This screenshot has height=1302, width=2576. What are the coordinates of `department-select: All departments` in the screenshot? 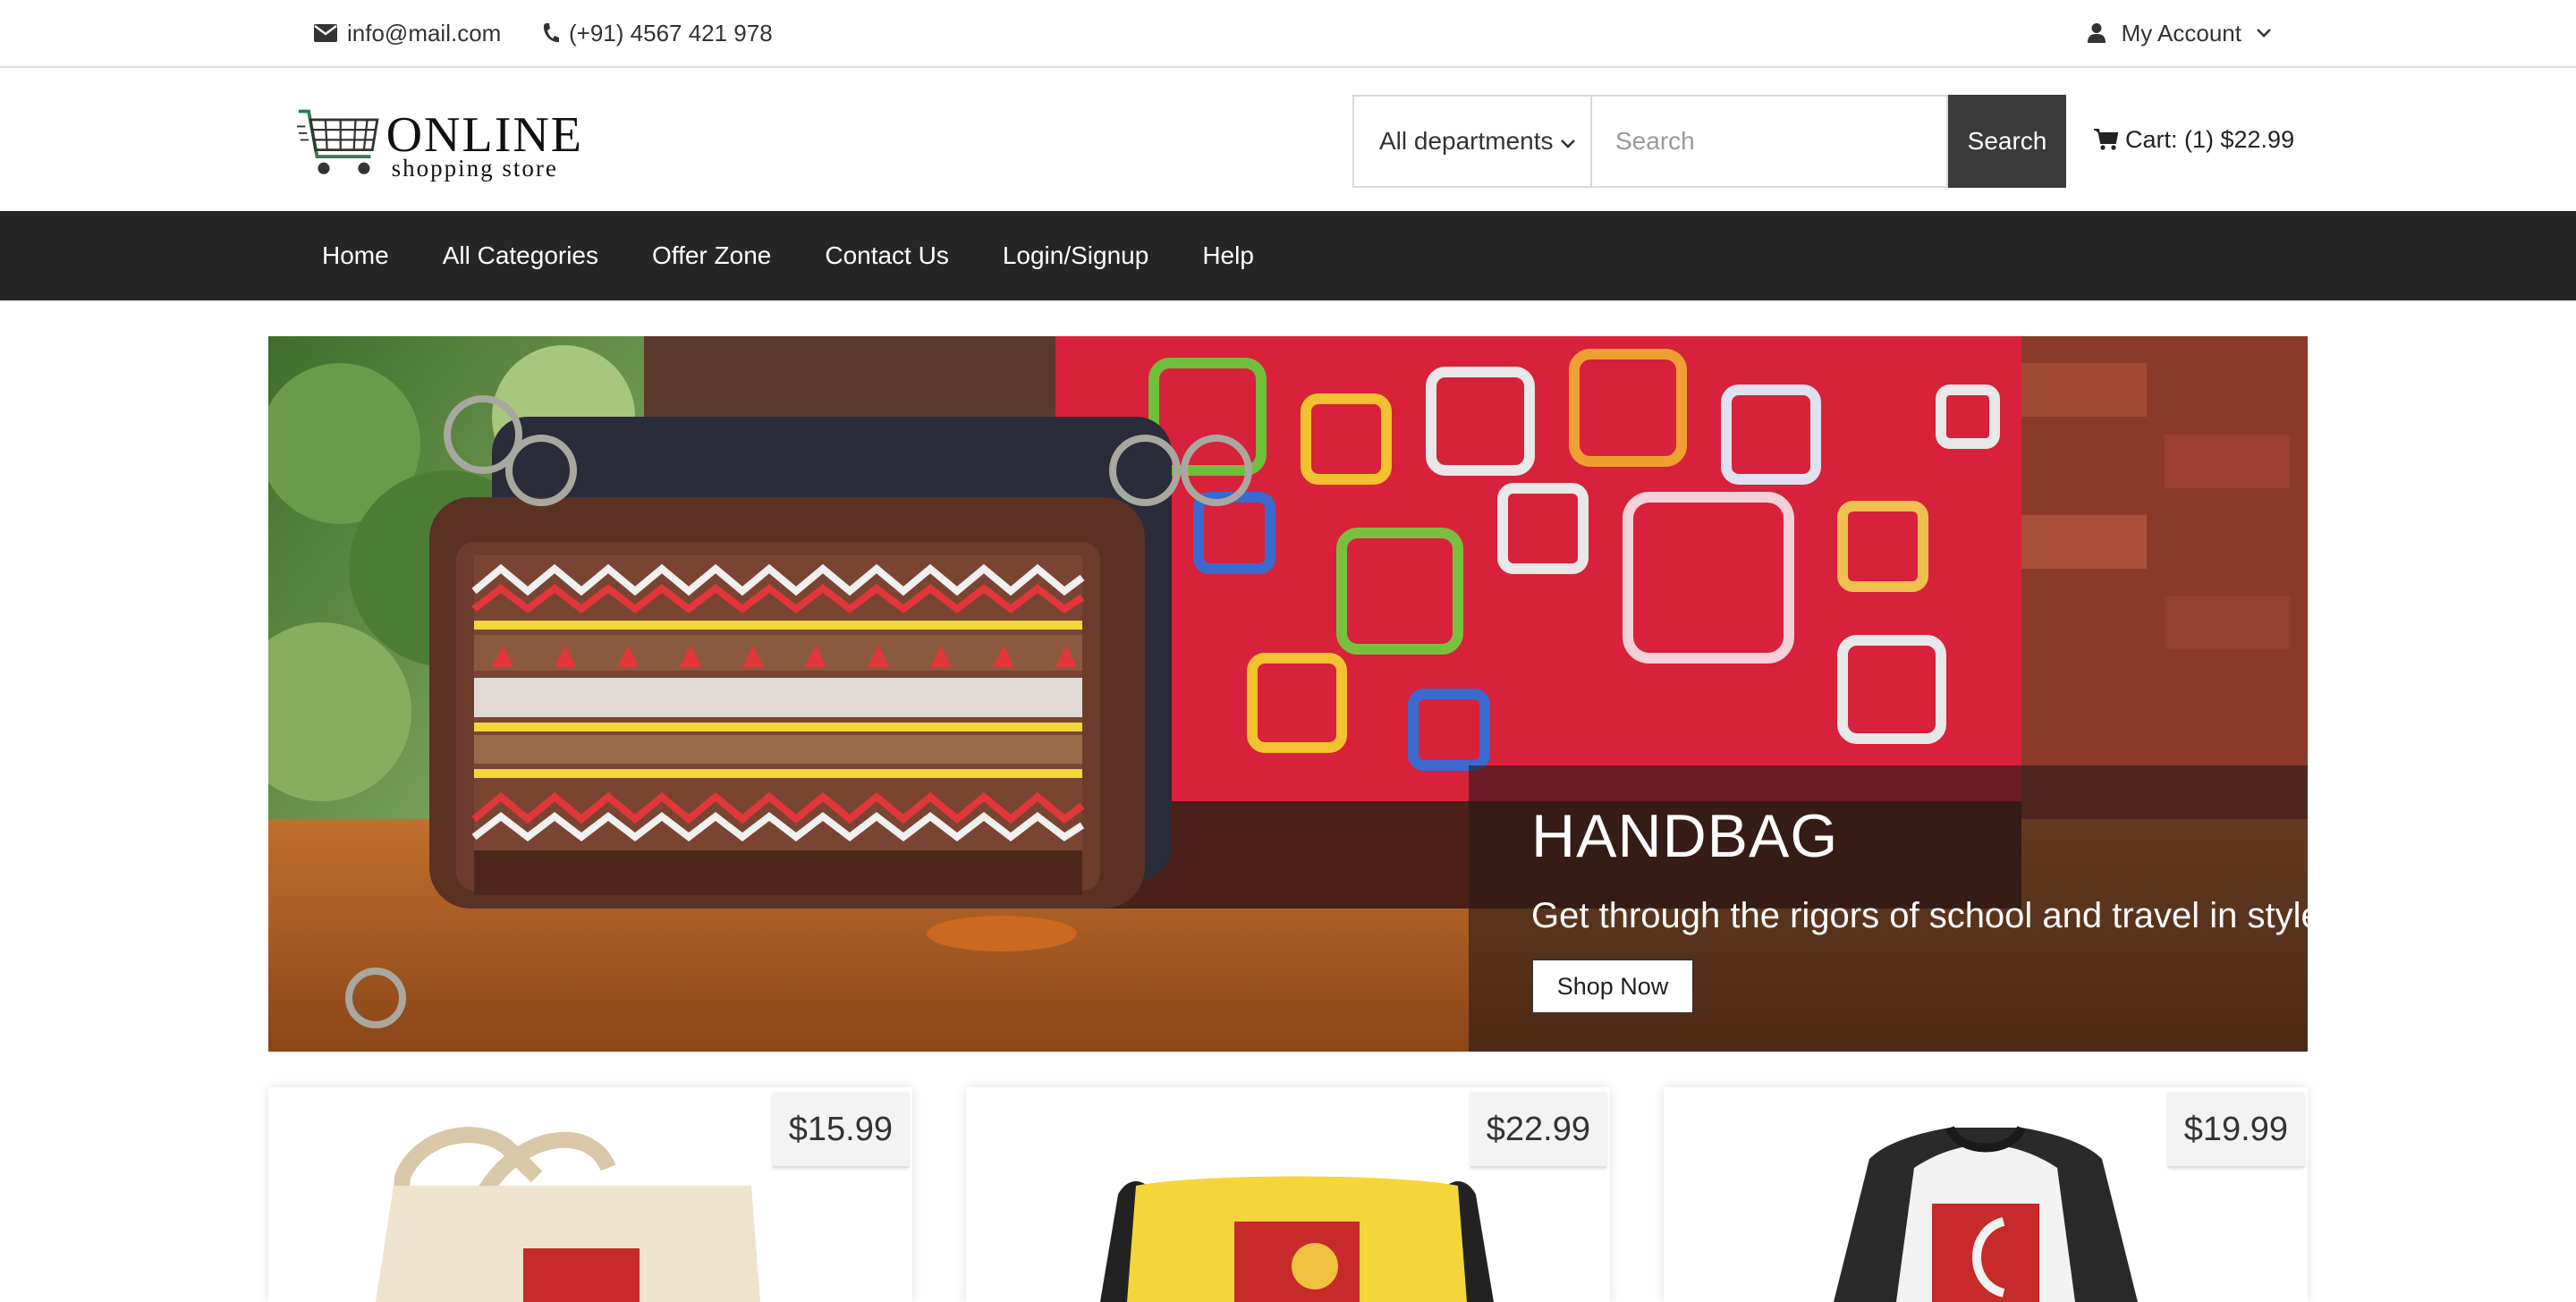 It's located at (1471, 141).